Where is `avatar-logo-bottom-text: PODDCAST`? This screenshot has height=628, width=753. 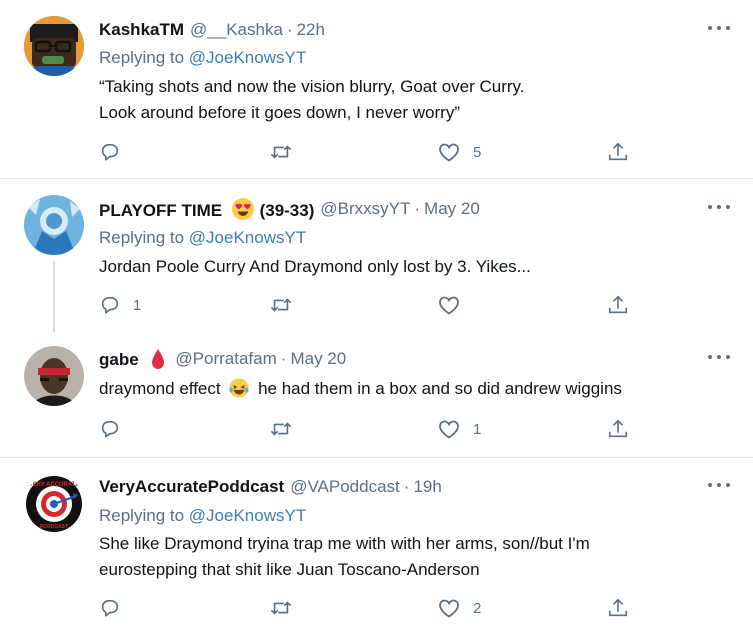
avatar-logo-bottom-text: PODDCAST is located at coordinates (54, 527).